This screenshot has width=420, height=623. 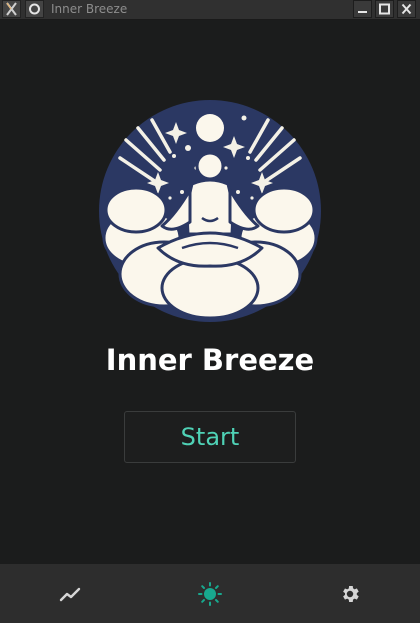 What do you see at coordinates (362, 9) in the screenshot?
I see `minimize-icon` at bounding box center [362, 9].